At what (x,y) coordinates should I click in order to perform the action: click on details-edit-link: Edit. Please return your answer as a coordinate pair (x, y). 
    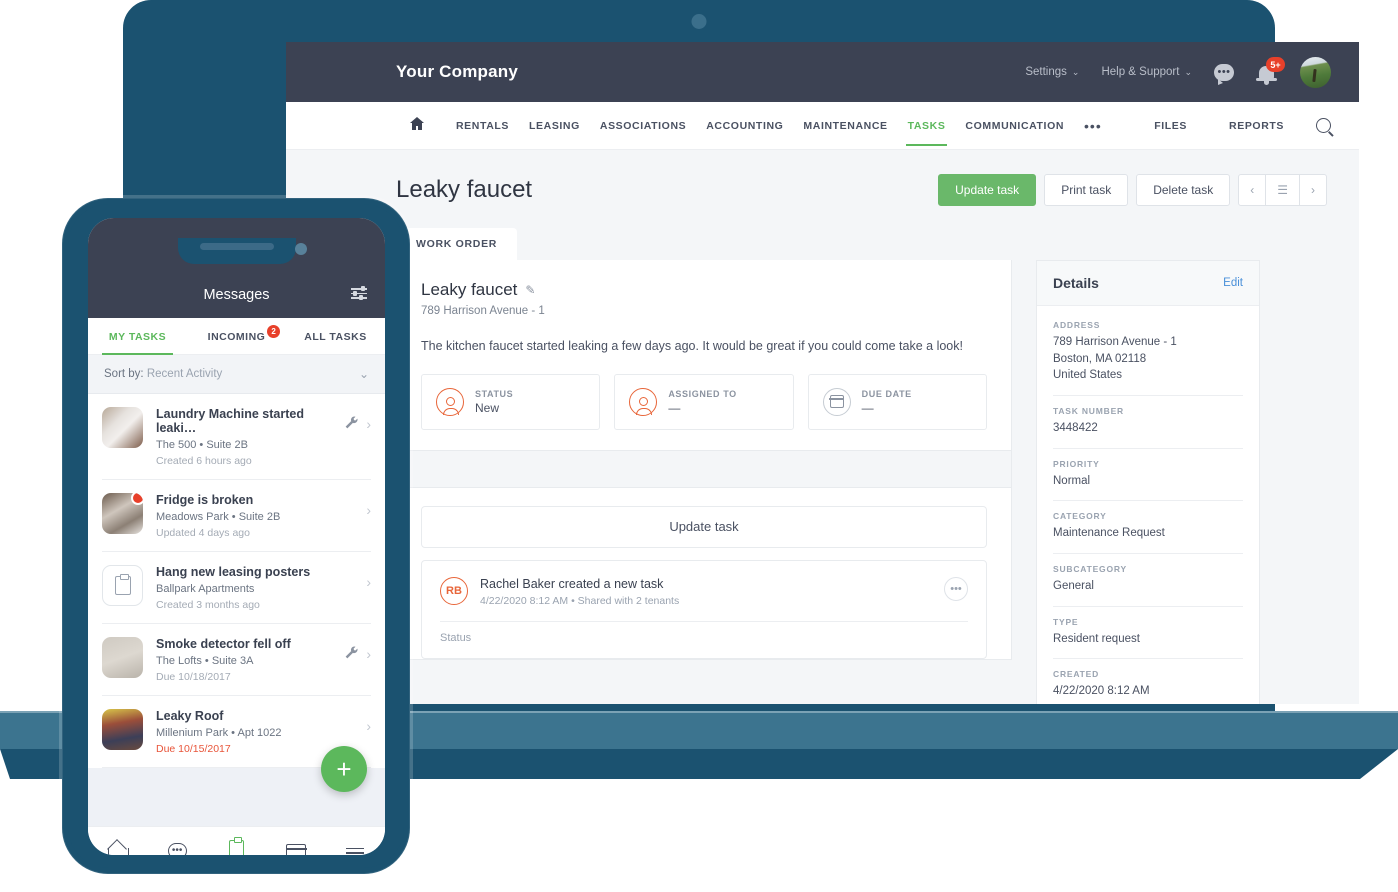
    Looking at the image, I should click on (1233, 283).